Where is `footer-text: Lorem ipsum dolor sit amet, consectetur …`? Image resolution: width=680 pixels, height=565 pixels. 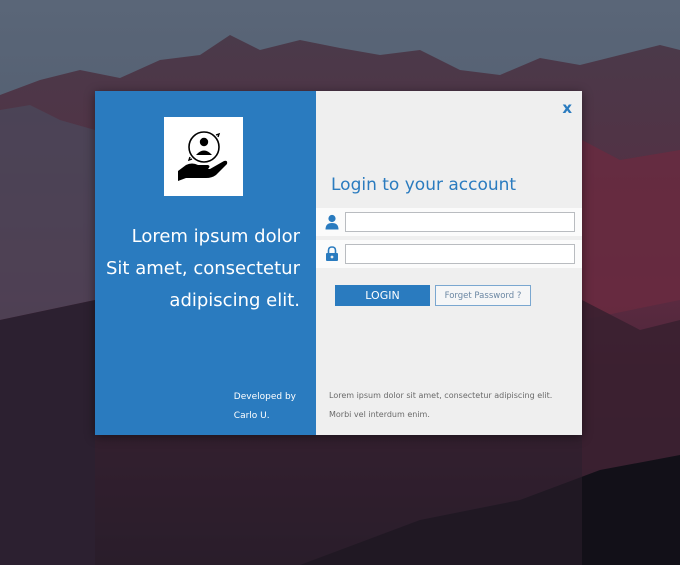
footer-text: Lorem ipsum dolor sit amet, consectetur … is located at coordinates (440, 405).